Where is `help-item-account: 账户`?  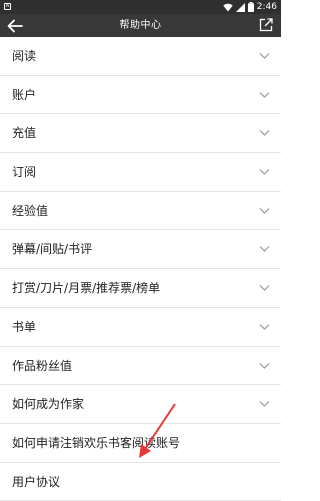 help-item-account: 账户 is located at coordinates (140, 95).